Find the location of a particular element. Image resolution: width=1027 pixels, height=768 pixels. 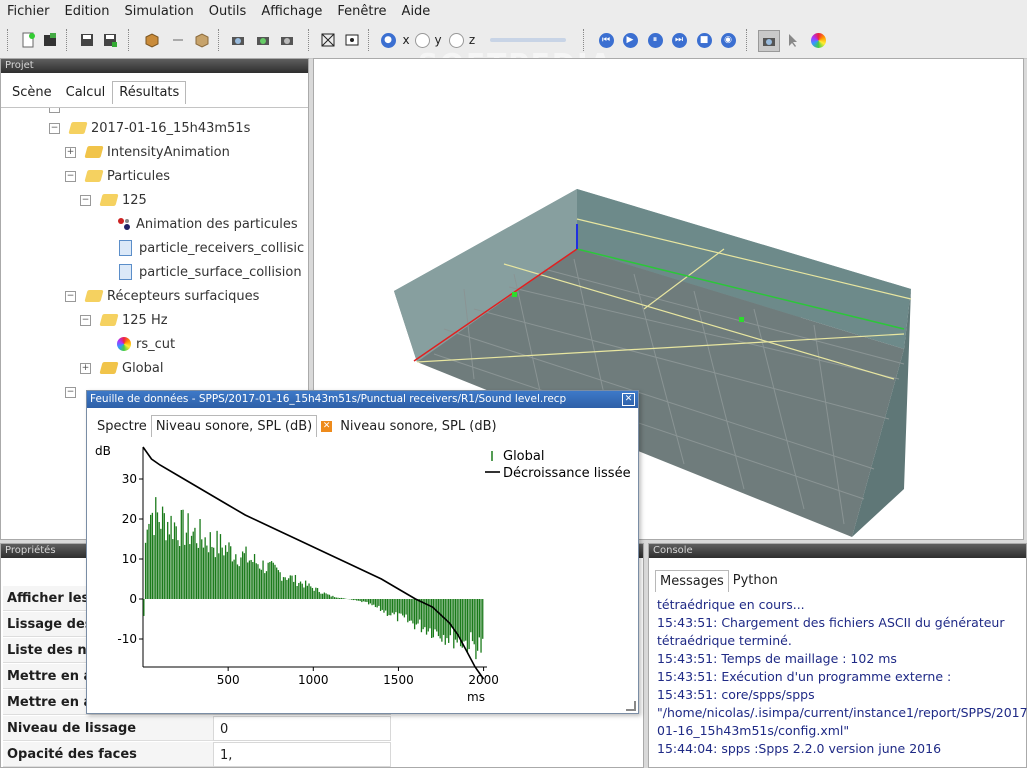

tree-item: Animation des particules is located at coordinates (207, 224).